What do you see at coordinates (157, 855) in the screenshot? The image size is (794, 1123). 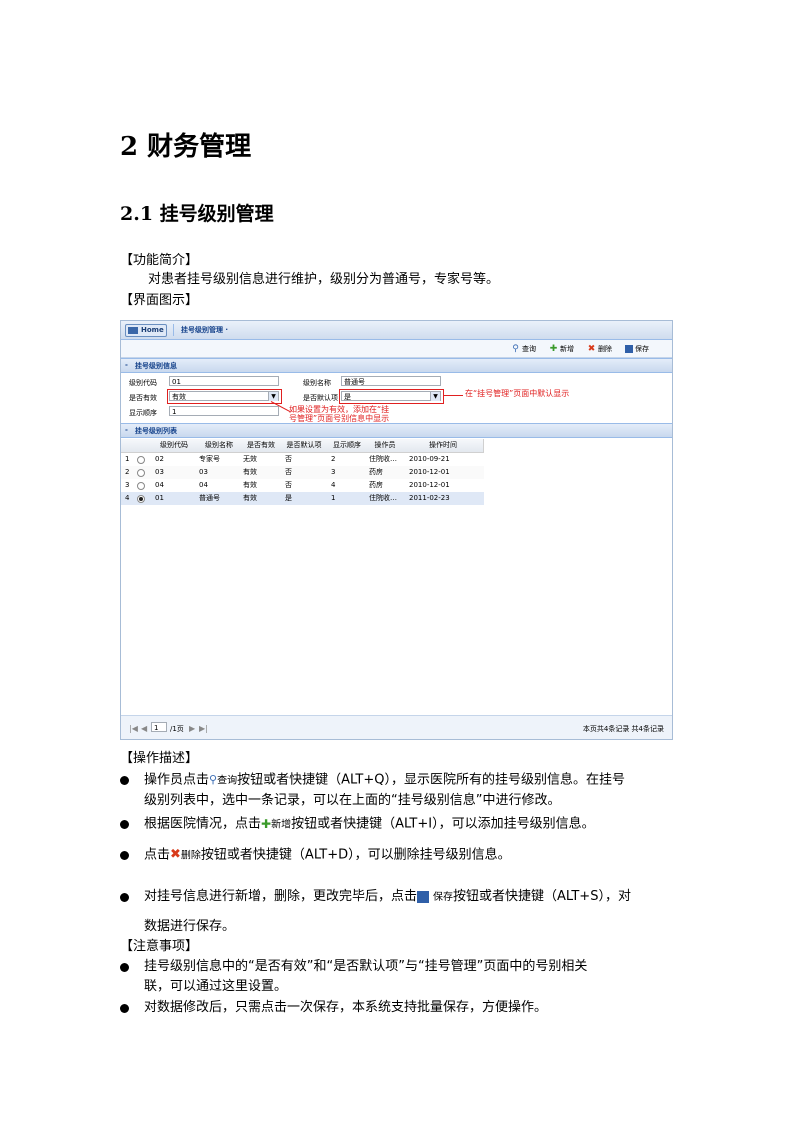 I see `op-text: 点击` at bounding box center [157, 855].